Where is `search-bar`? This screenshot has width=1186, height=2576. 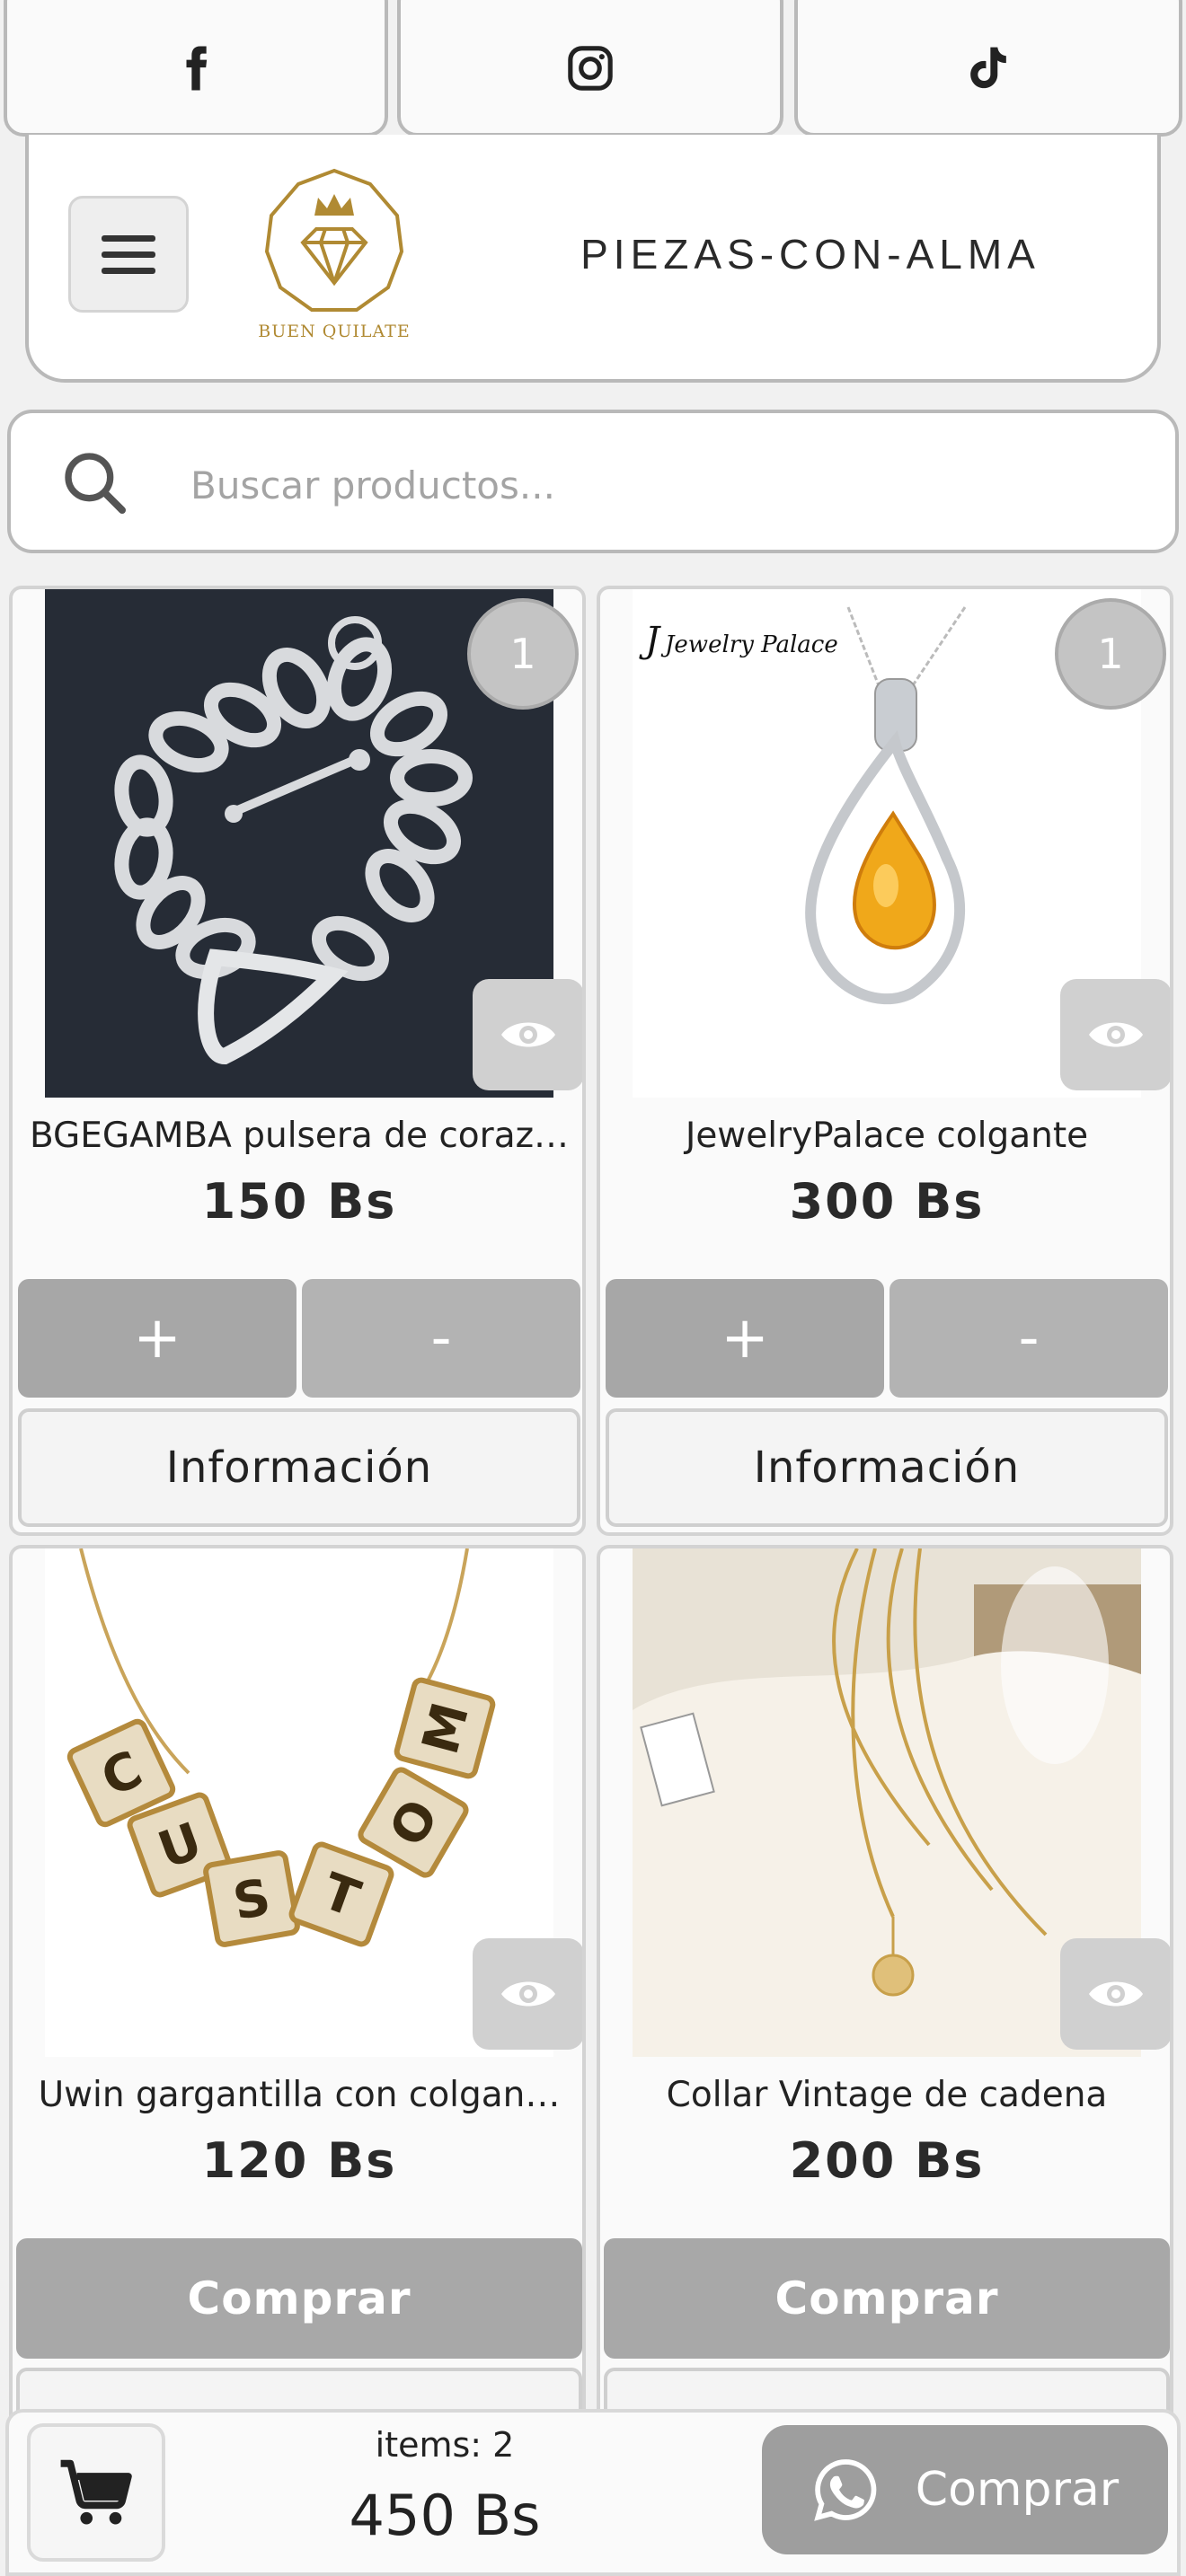
search-bar is located at coordinates (593, 481).